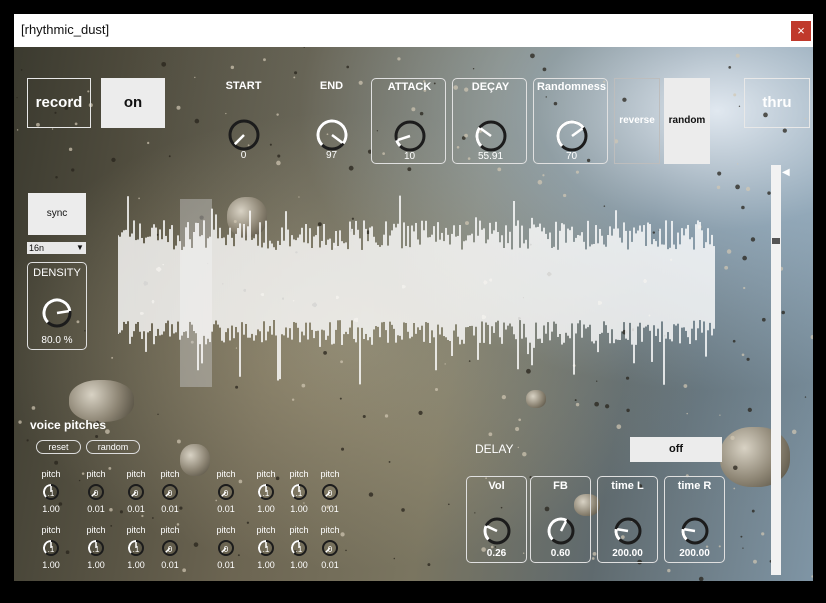  I want to click on delay-vol-label: Vol, so click(496, 486).